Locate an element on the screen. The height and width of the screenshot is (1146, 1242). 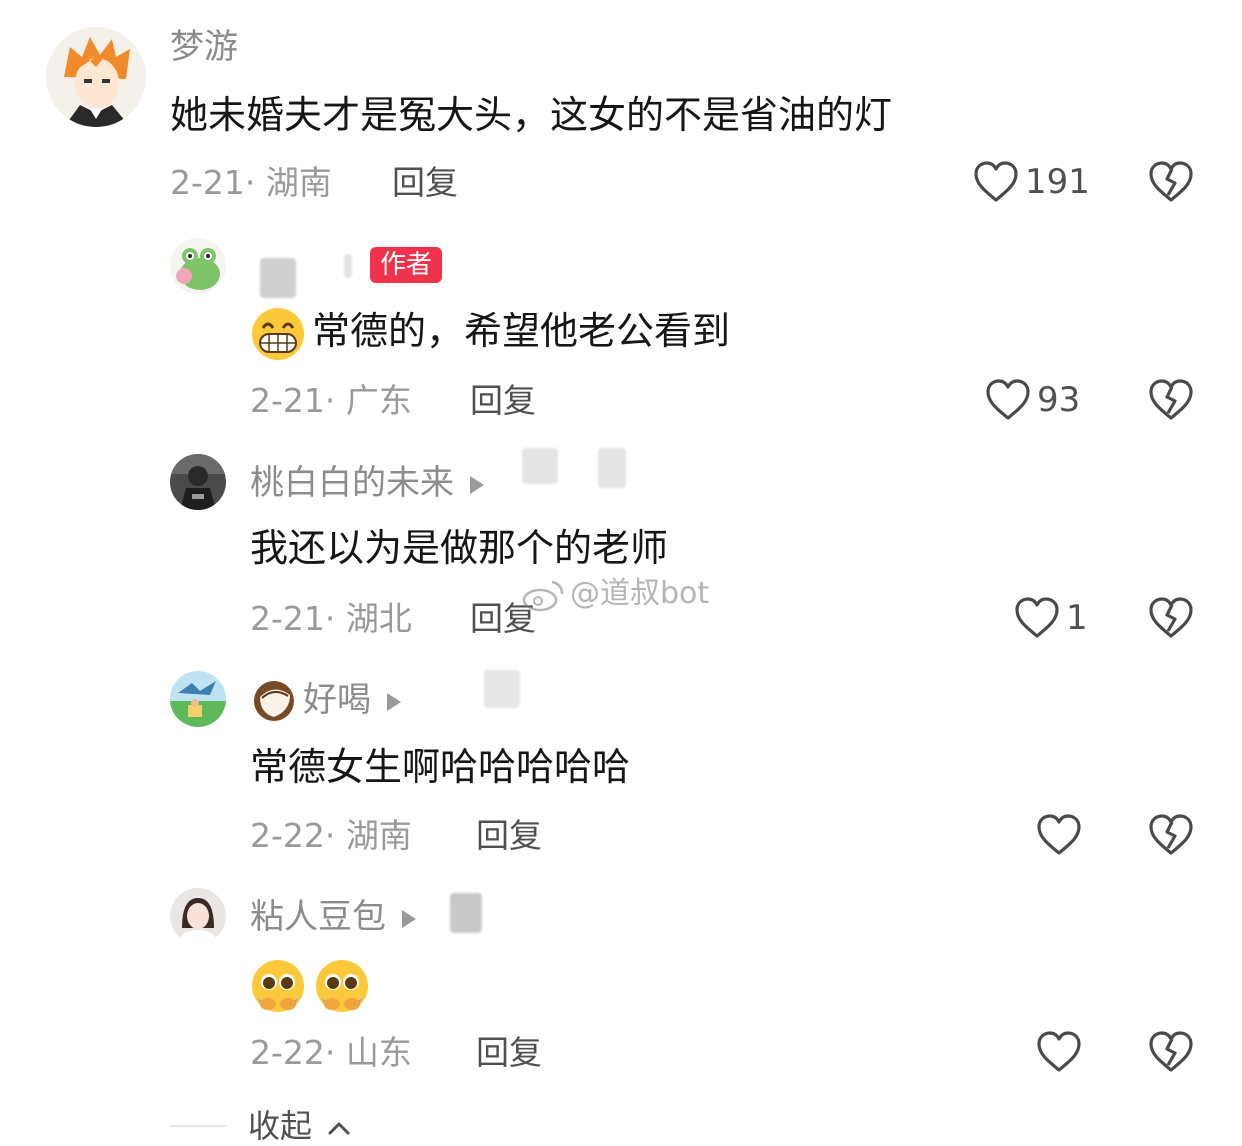
avatar-image-orange-hair is located at coordinates (96, 77).